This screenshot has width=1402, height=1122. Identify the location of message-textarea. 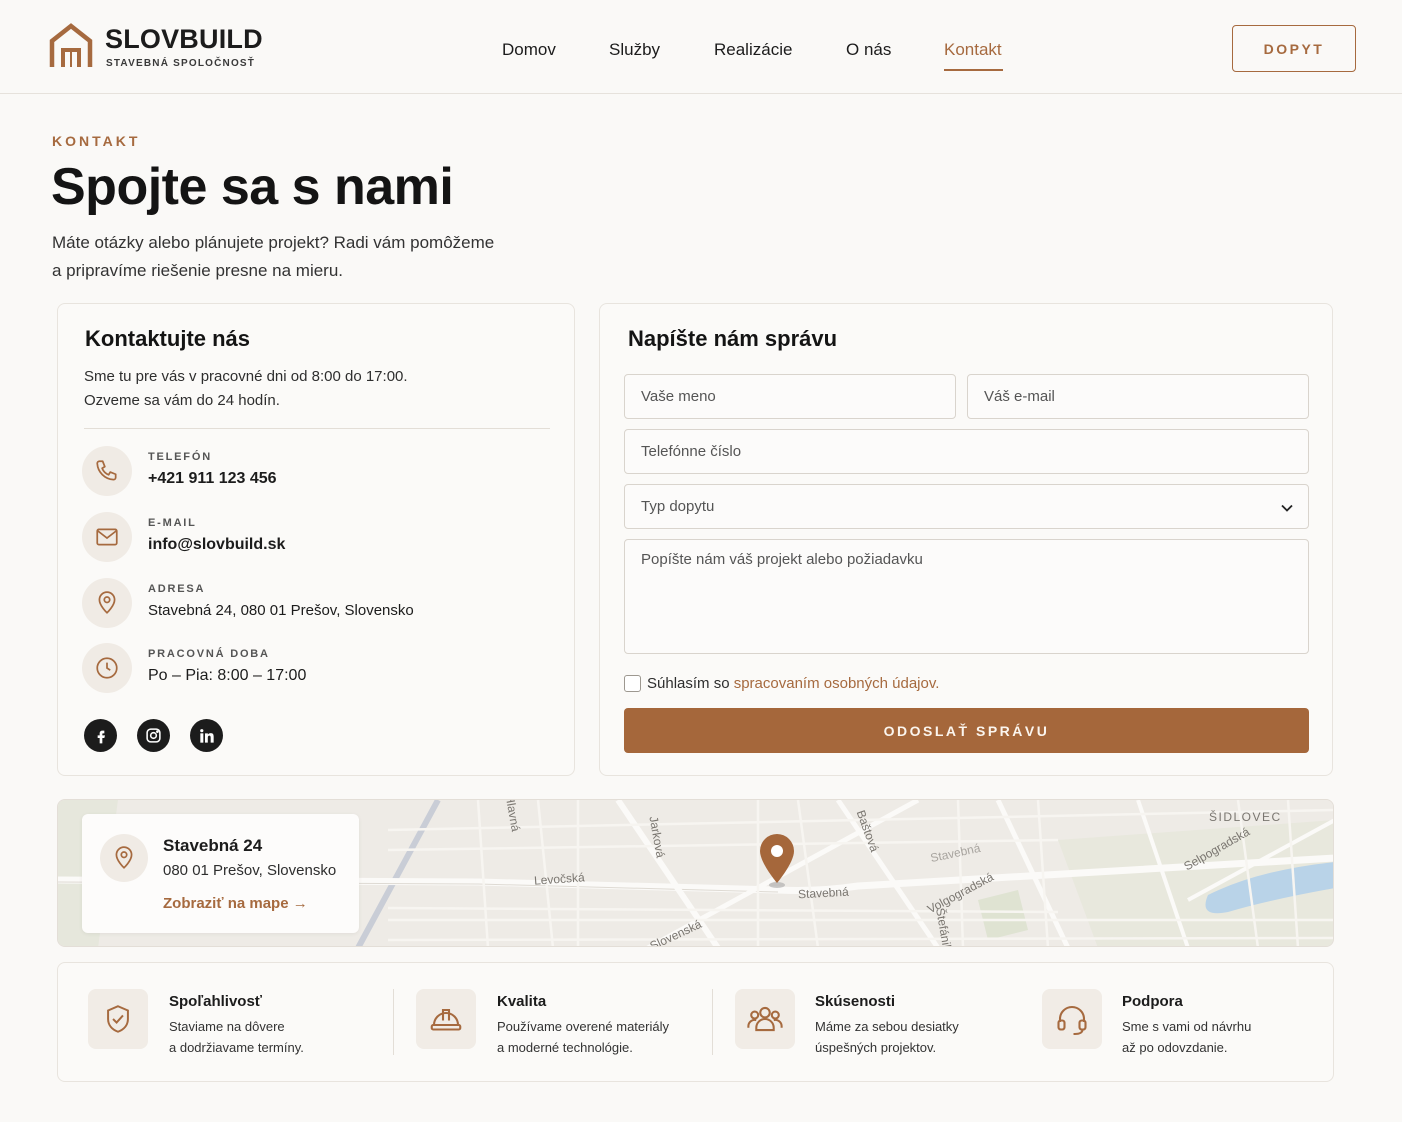
(966, 596).